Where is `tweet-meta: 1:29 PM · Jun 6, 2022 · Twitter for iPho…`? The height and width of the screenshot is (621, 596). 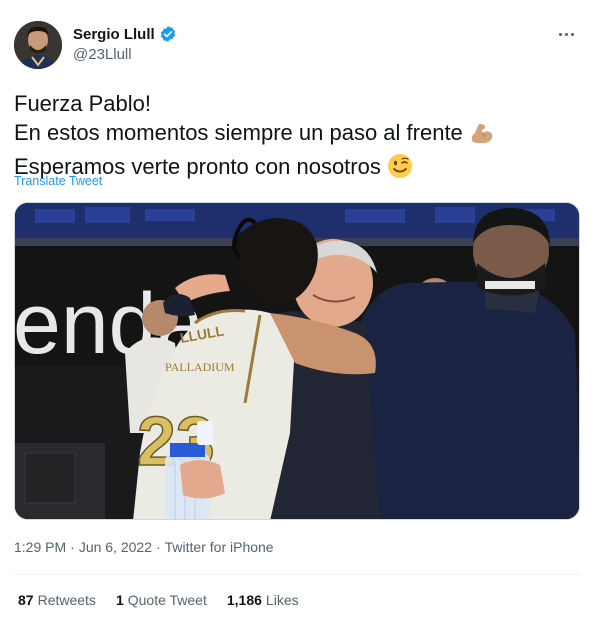 tweet-meta: 1:29 PM · Jun 6, 2022 · Twitter for iPho… is located at coordinates (144, 547).